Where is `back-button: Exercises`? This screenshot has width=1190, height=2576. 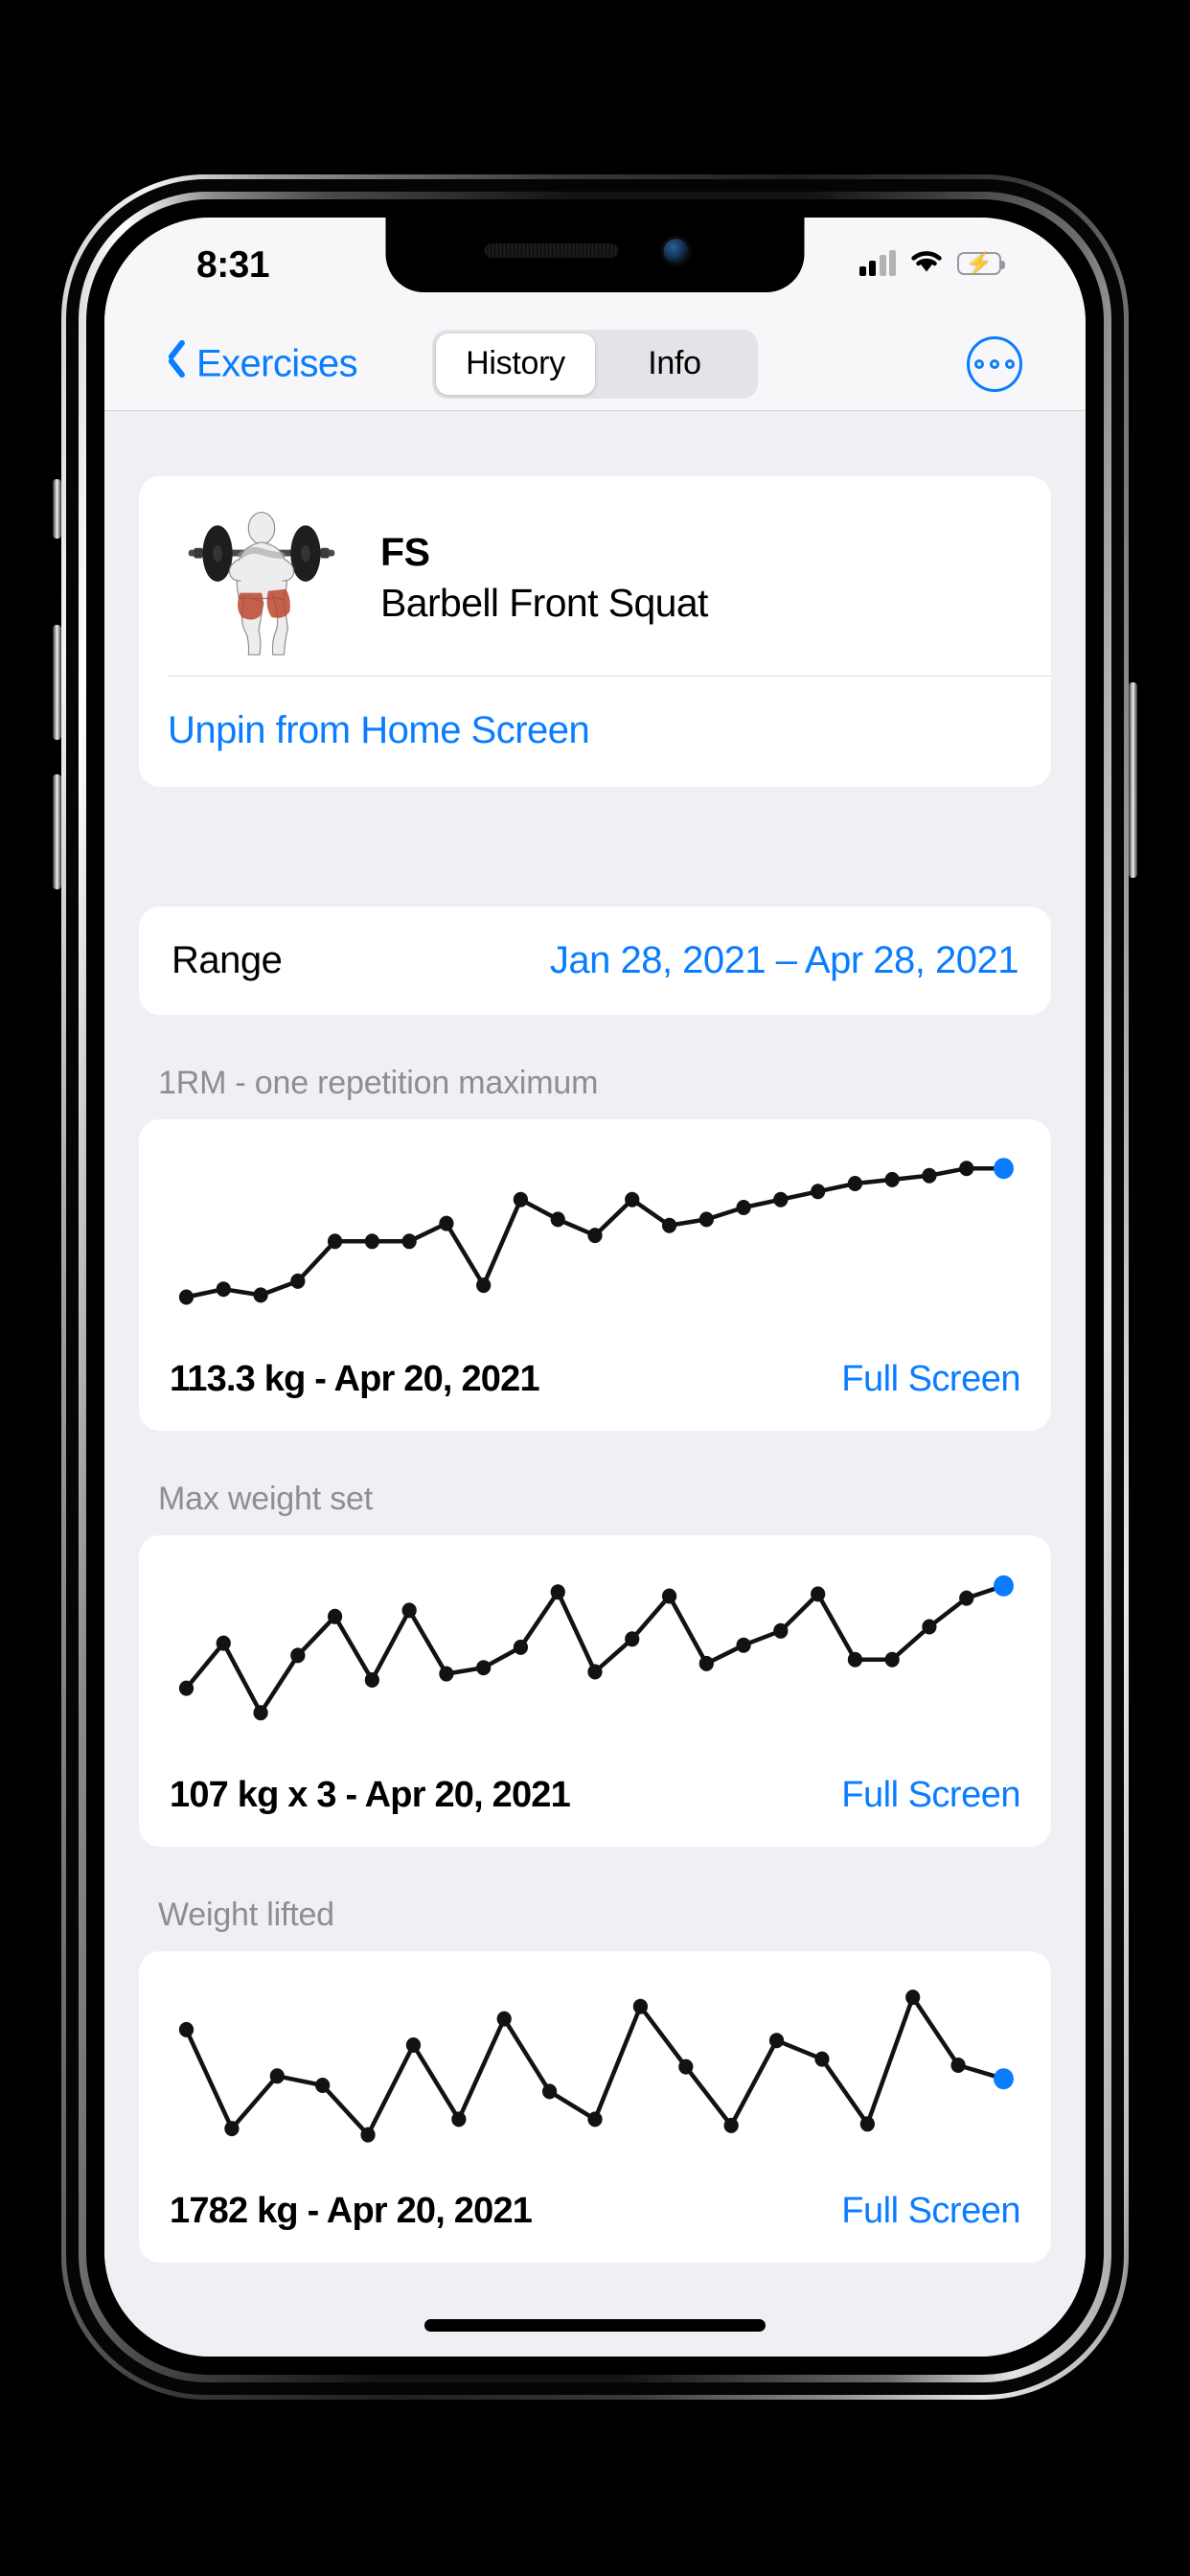
back-button: Exercises is located at coordinates (262, 363).